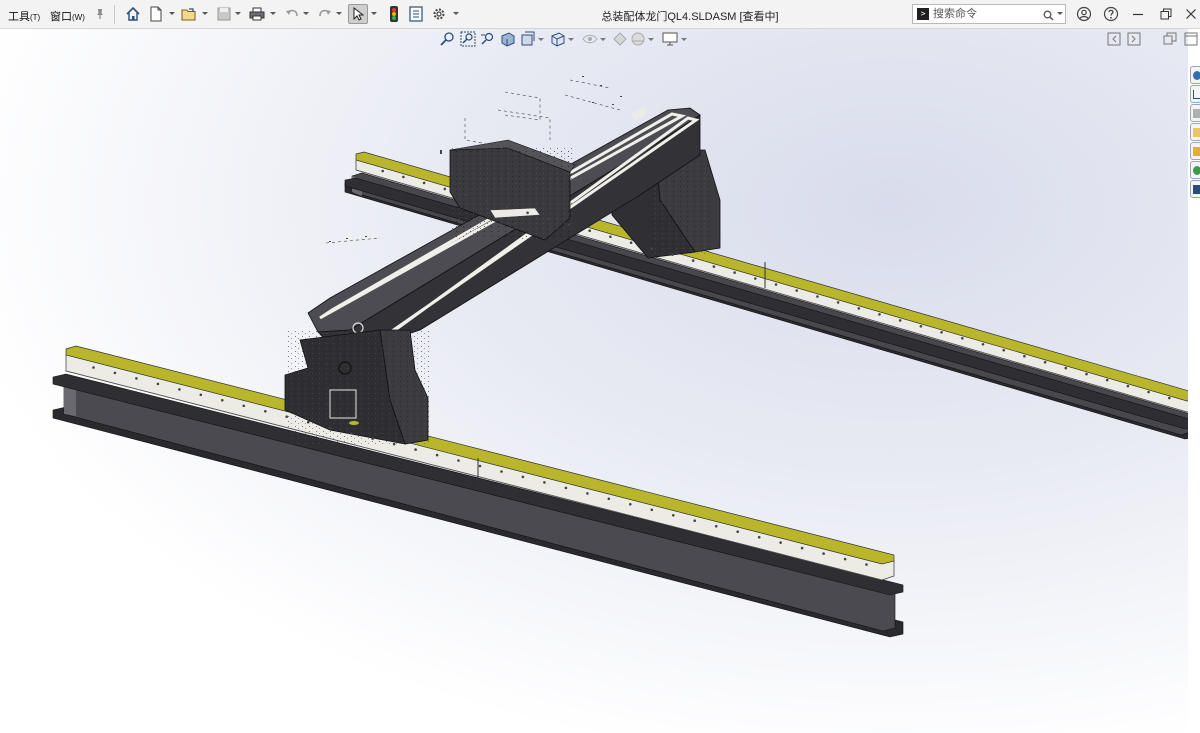 This screenshot has width=1200, height=733. I want to click on globe-icon, so click(1196, 75).